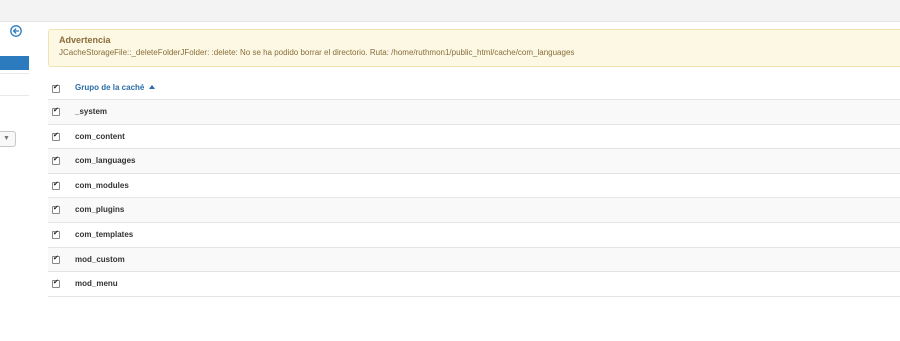 This screenshot has width=900, height=341. Describe the element at coordinates (450, 11) in the screenshot. I see `top-toolbar` at that location.